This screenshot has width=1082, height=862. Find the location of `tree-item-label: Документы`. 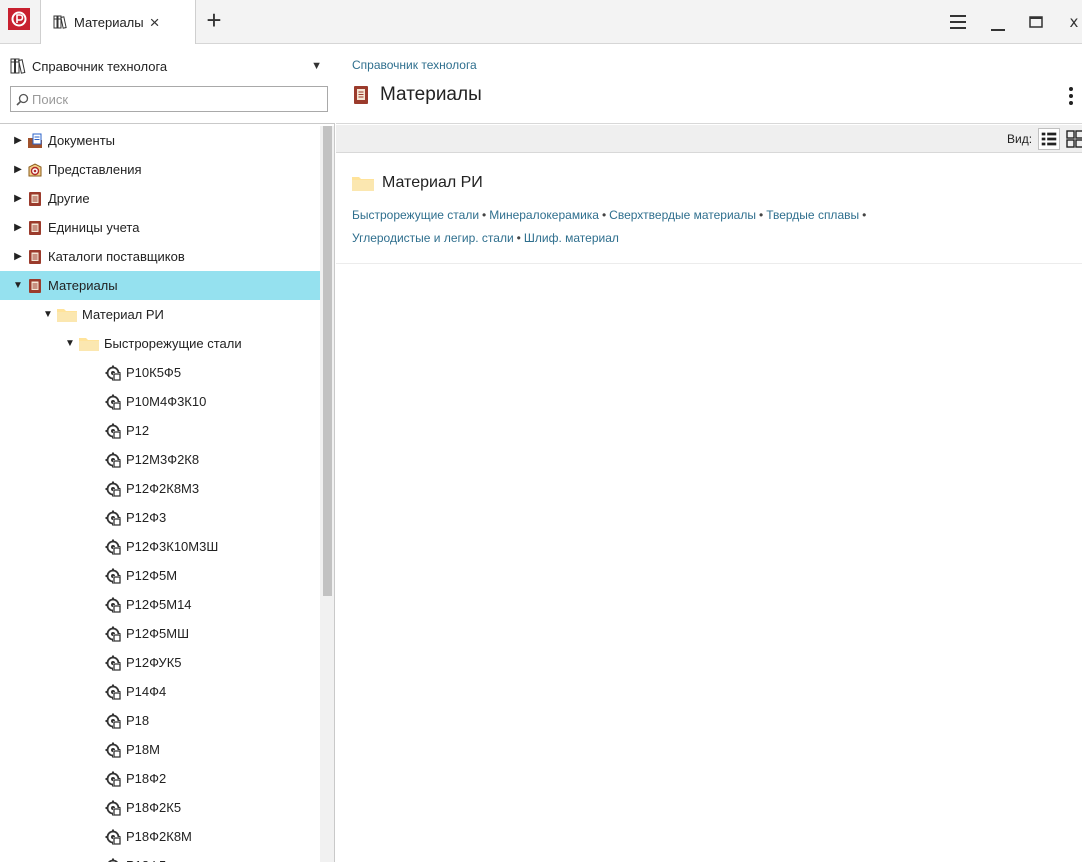

tree-item-label: Документы is located at coordinates (82, 140).